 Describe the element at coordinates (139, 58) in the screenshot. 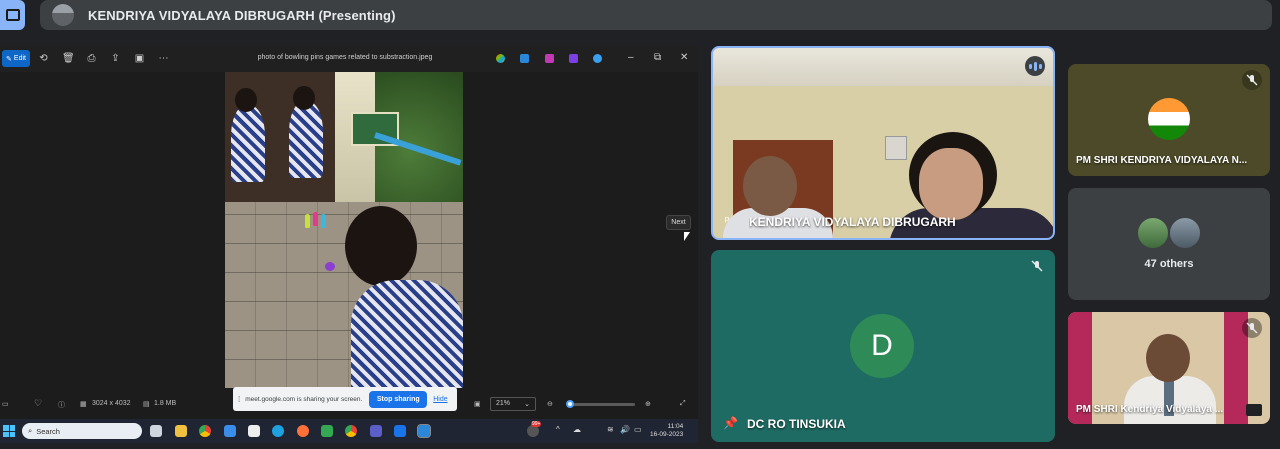

I see `crop-icon: ▣` at that location.